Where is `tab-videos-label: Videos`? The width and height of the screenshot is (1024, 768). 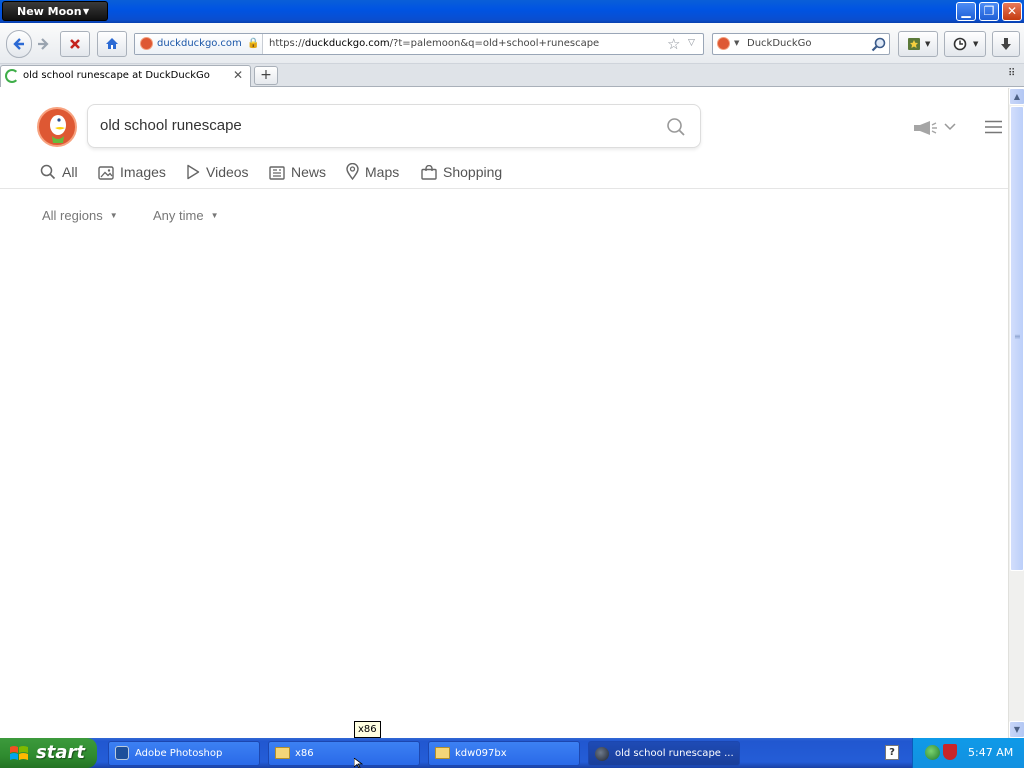
tab-videos-label: Videos is located at coordinates (227, 172).